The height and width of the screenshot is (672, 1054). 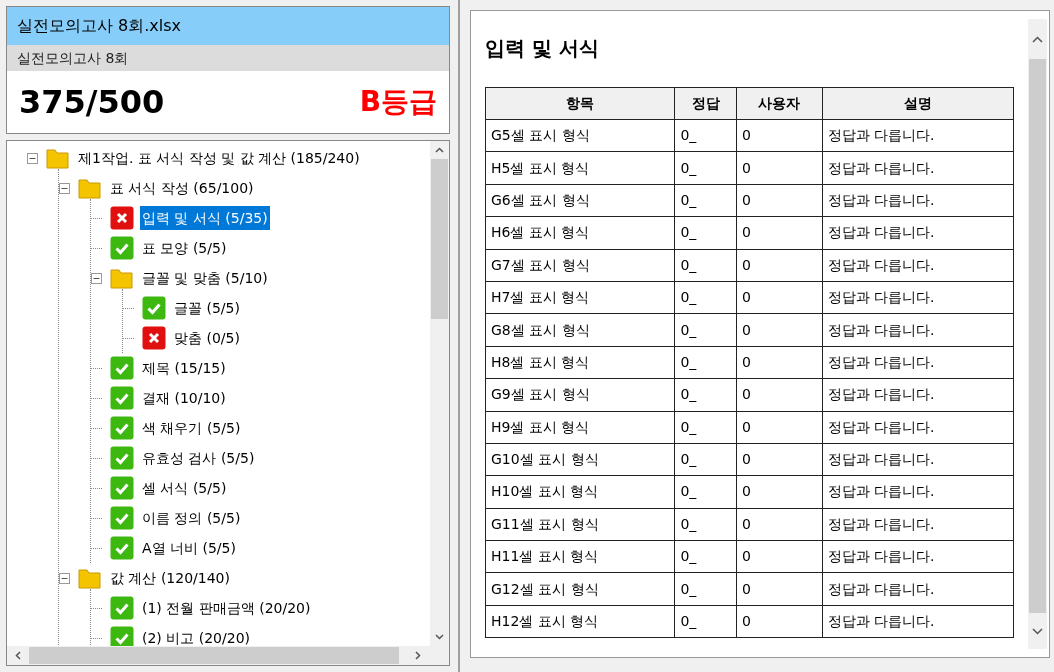 What do you see at coordinates (580, 297) in the screenshot?
I see `table-cell: H7셀 표시 형식` at bounding box center [580, 297].